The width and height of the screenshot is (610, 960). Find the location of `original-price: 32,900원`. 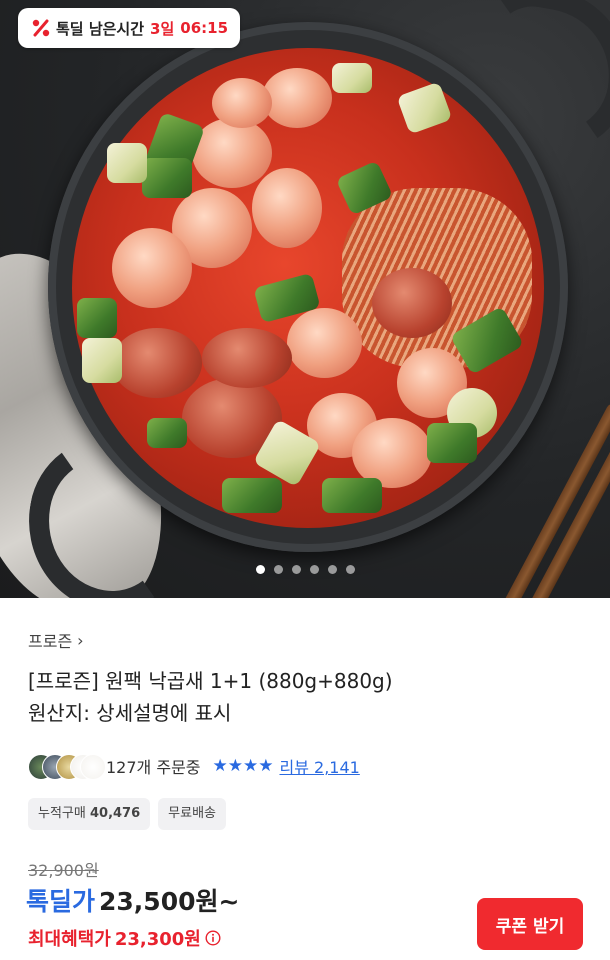

original-price: 32,900원 is located at coordinates (63, 870).